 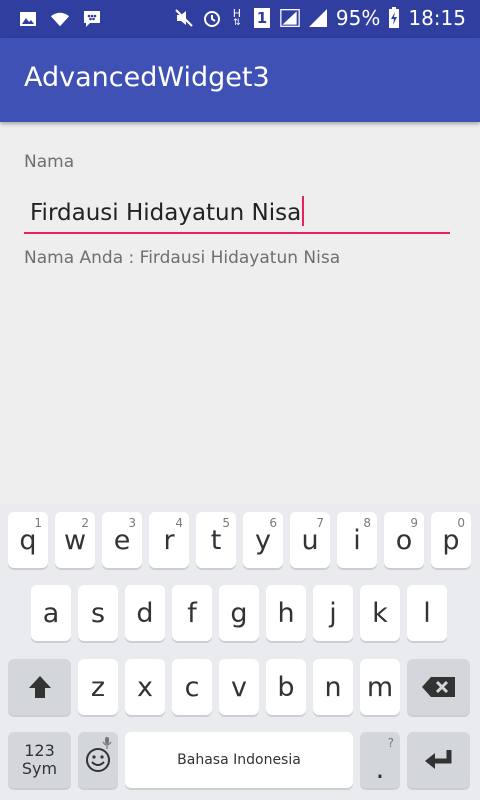 What do you see at coordinates (122, 540) in the screenshot?
I see `key-e: e3` at bounding box center [122, 540].